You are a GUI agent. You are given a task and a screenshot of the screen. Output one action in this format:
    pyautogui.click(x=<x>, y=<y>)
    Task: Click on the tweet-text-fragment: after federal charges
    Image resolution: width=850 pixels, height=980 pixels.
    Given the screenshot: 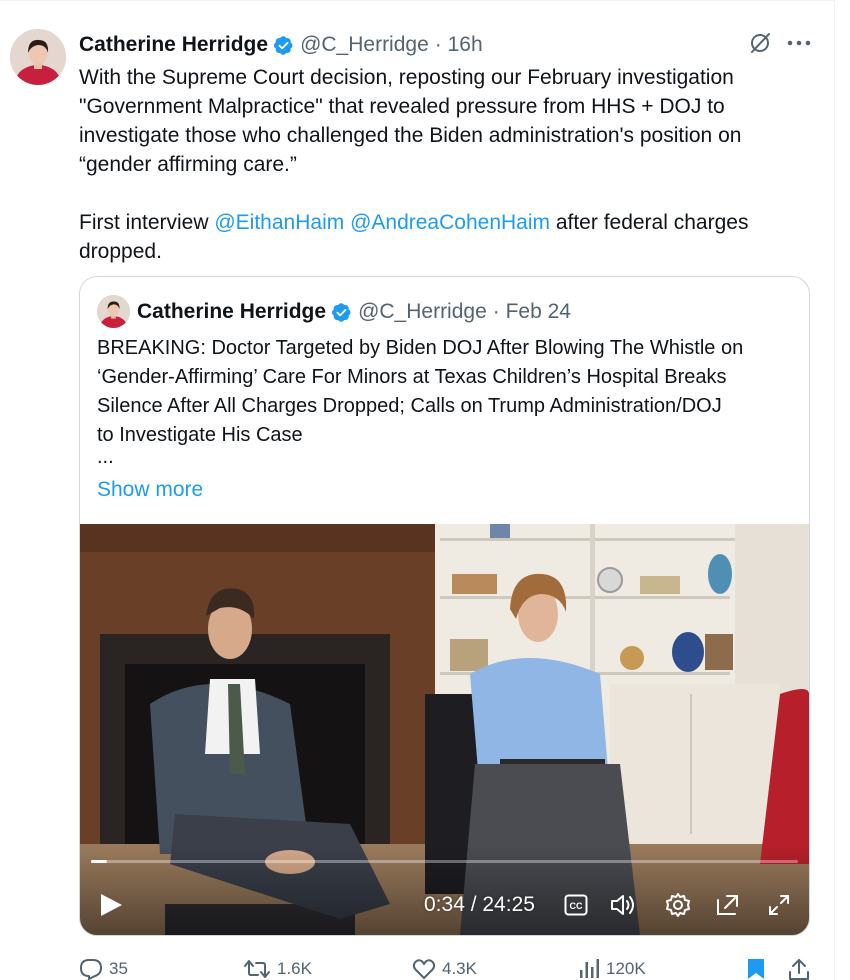 What is the action you would take?
    pyautogui.click(x=649, y=222)
    